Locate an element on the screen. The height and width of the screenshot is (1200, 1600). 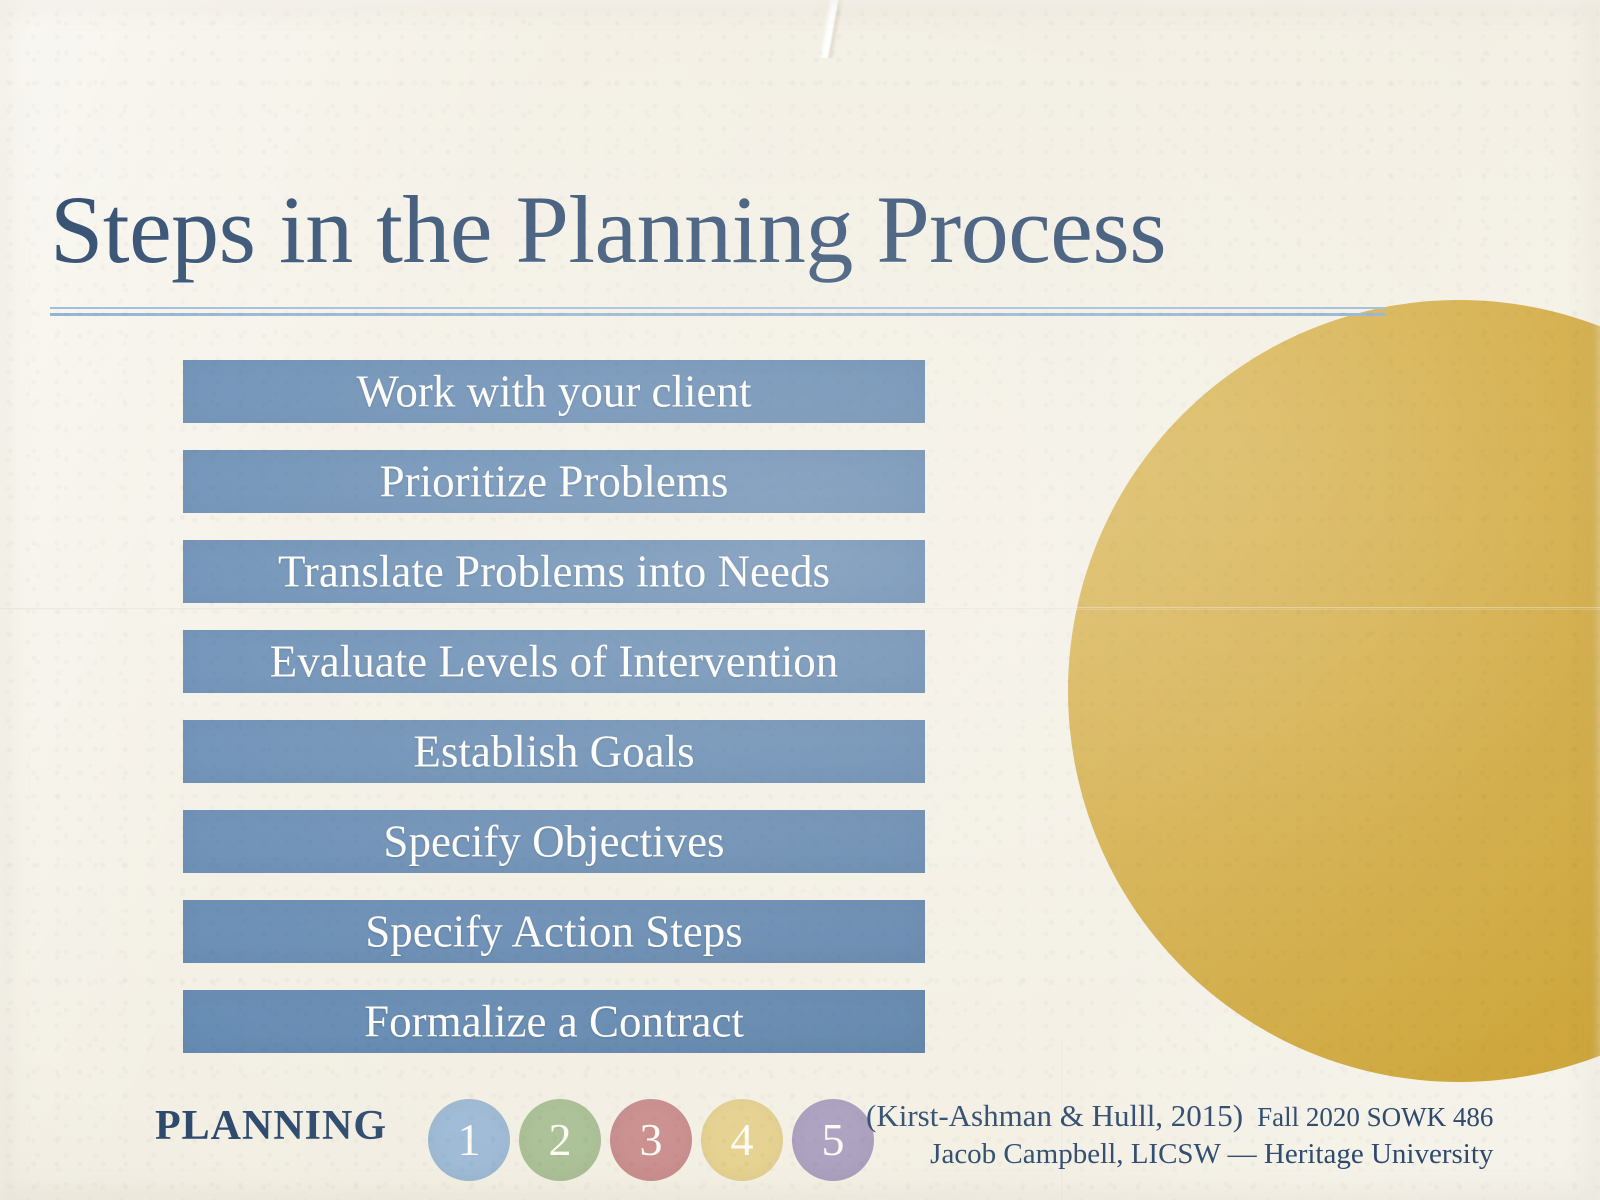
step-bar: Formalize a Contract is located at coordinates (554, 1021).